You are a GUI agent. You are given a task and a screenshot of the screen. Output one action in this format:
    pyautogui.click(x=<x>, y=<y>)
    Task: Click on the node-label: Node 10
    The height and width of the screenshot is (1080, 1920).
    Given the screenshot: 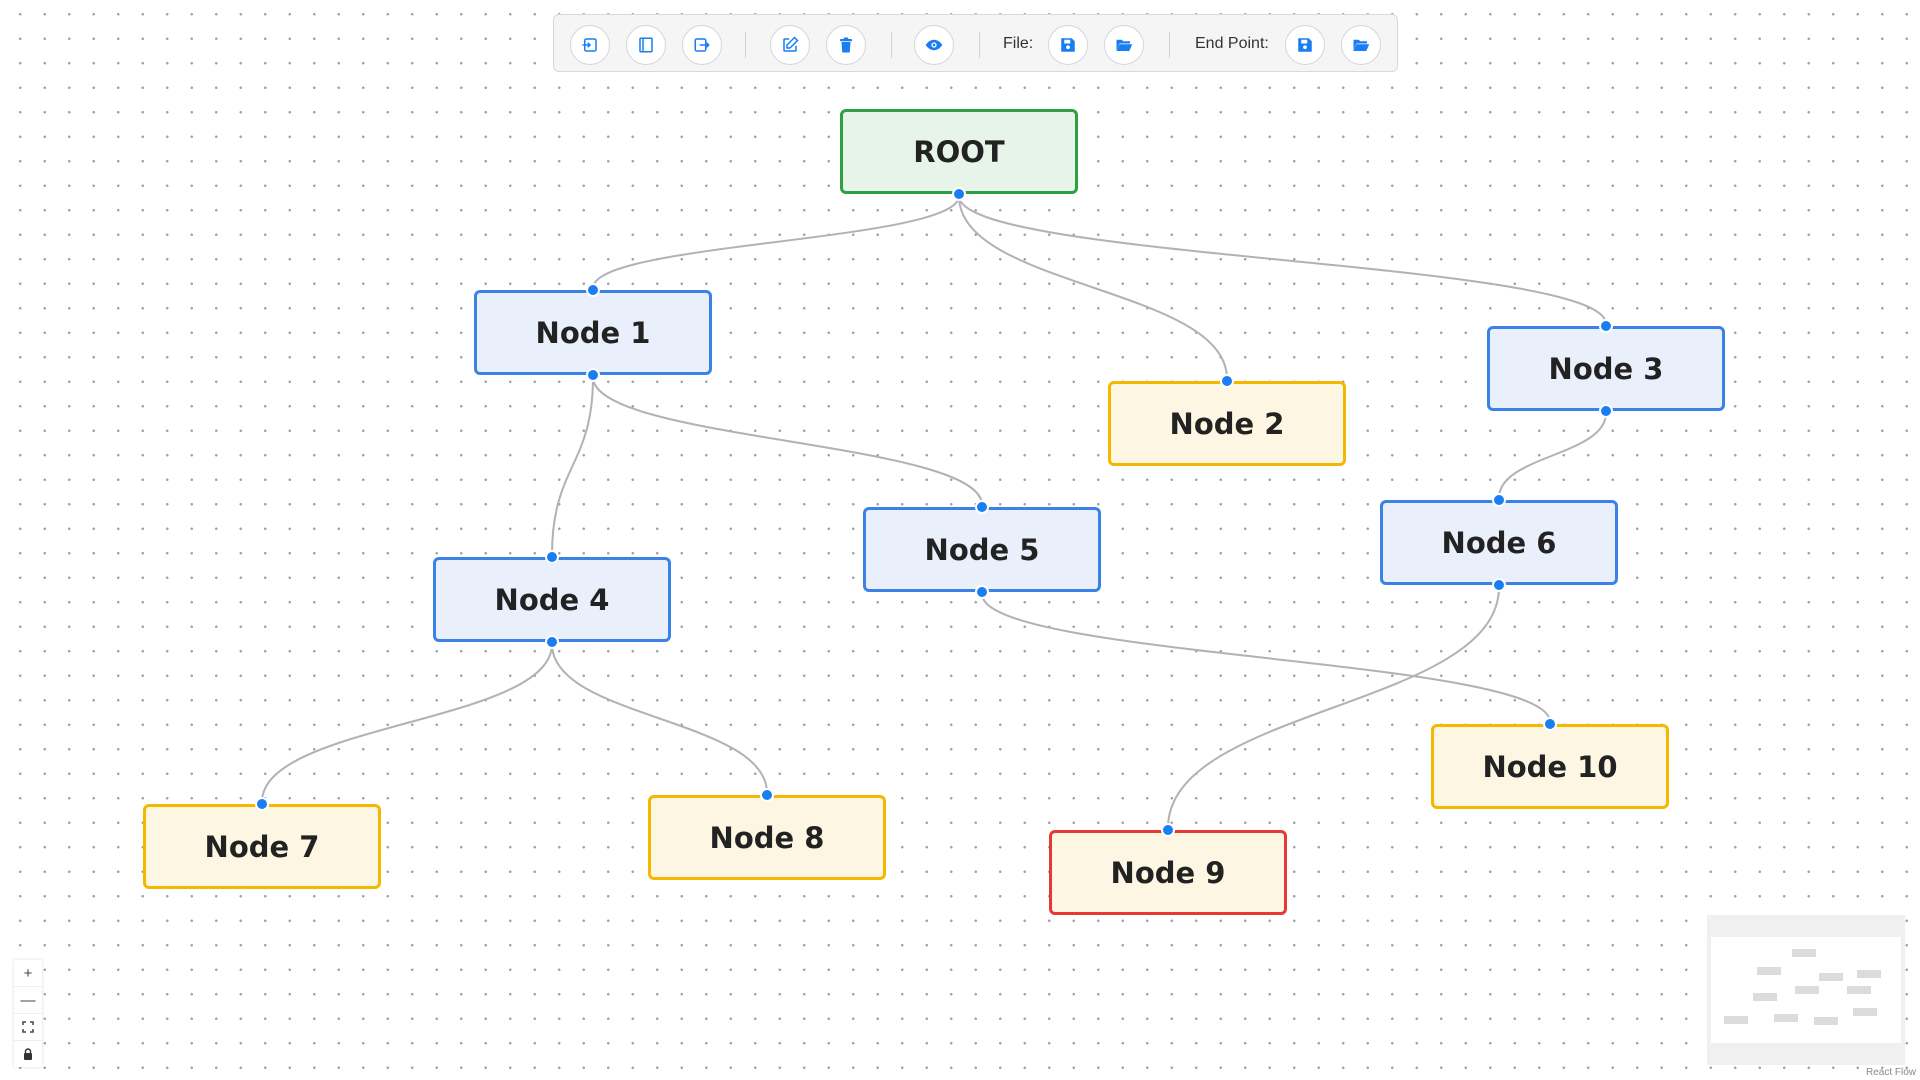 What is the action you would take?
    pyautogui.click(x=1550, y=766)
    